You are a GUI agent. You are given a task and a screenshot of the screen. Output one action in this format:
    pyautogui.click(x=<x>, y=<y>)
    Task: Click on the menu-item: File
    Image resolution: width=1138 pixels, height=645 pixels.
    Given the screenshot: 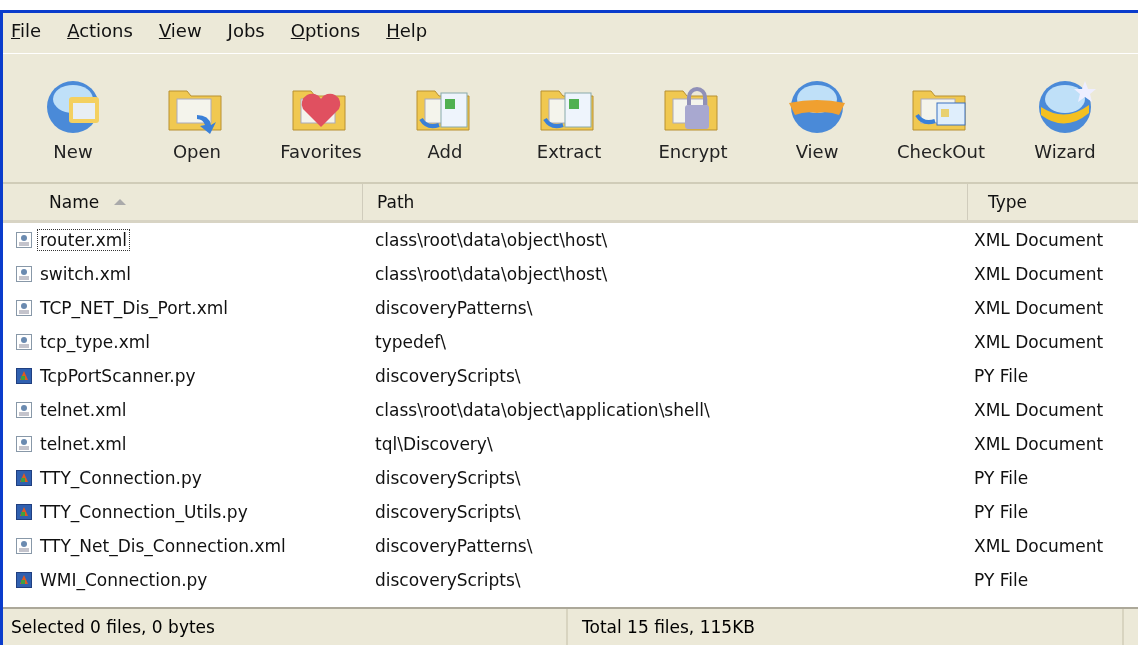 What is the action you would take?
    pyautogui.click(x=26, y=33)
    